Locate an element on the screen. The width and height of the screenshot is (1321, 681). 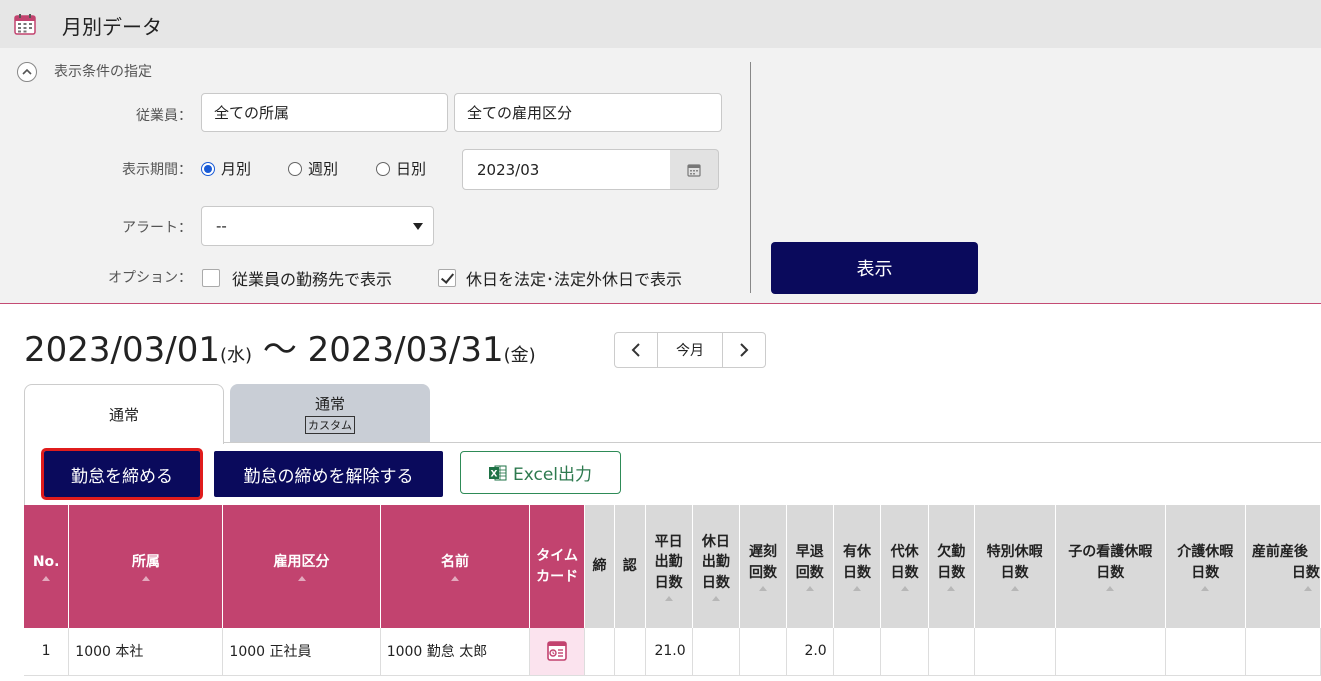
employment-type-select: 全ての雇用区分 is located at coordinates (588, 112).